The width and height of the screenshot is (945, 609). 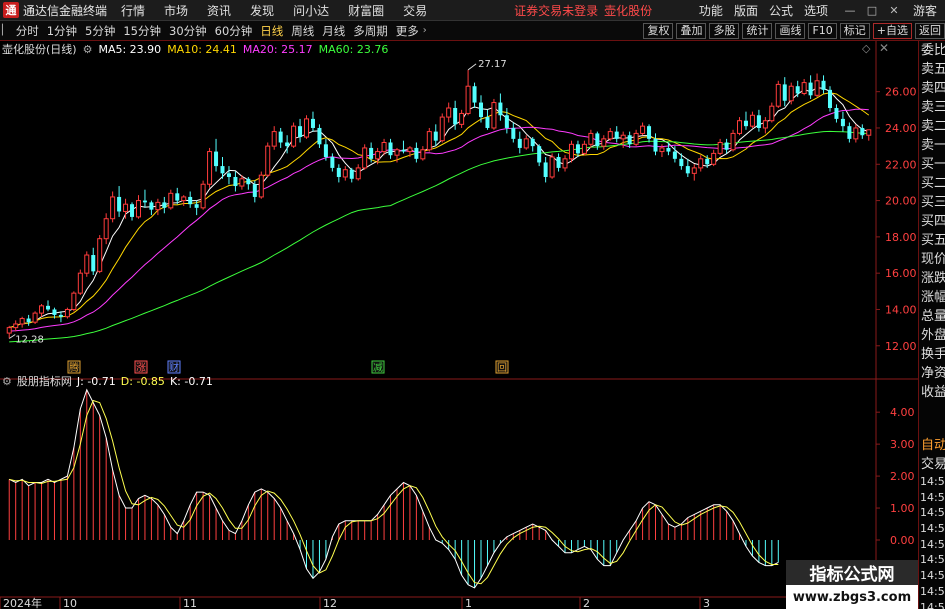 What do you see at coordinates (901, 128) in the screenshot?
I see `price-tick-label: 24.00` at bounding box center [901, 128].